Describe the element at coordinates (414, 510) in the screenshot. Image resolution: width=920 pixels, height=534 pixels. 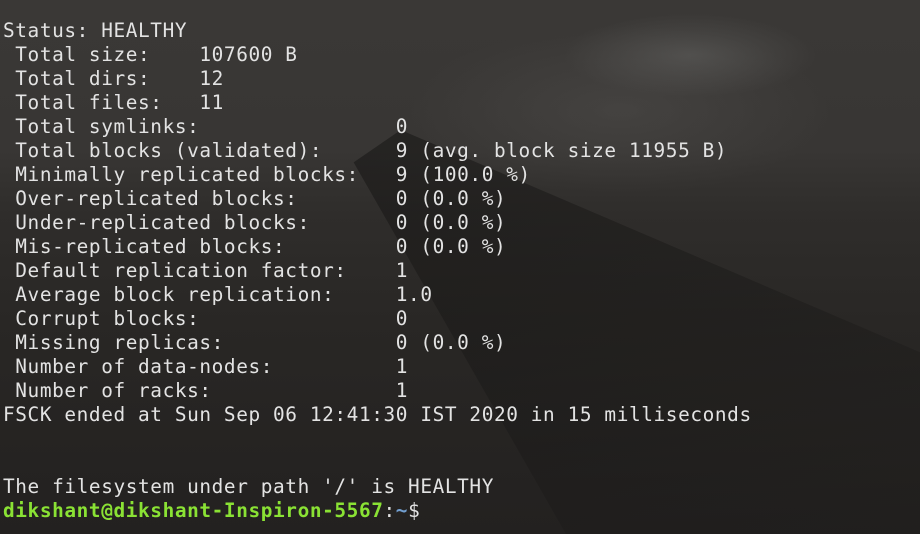
I see `prompt-symbol: $` at that location.